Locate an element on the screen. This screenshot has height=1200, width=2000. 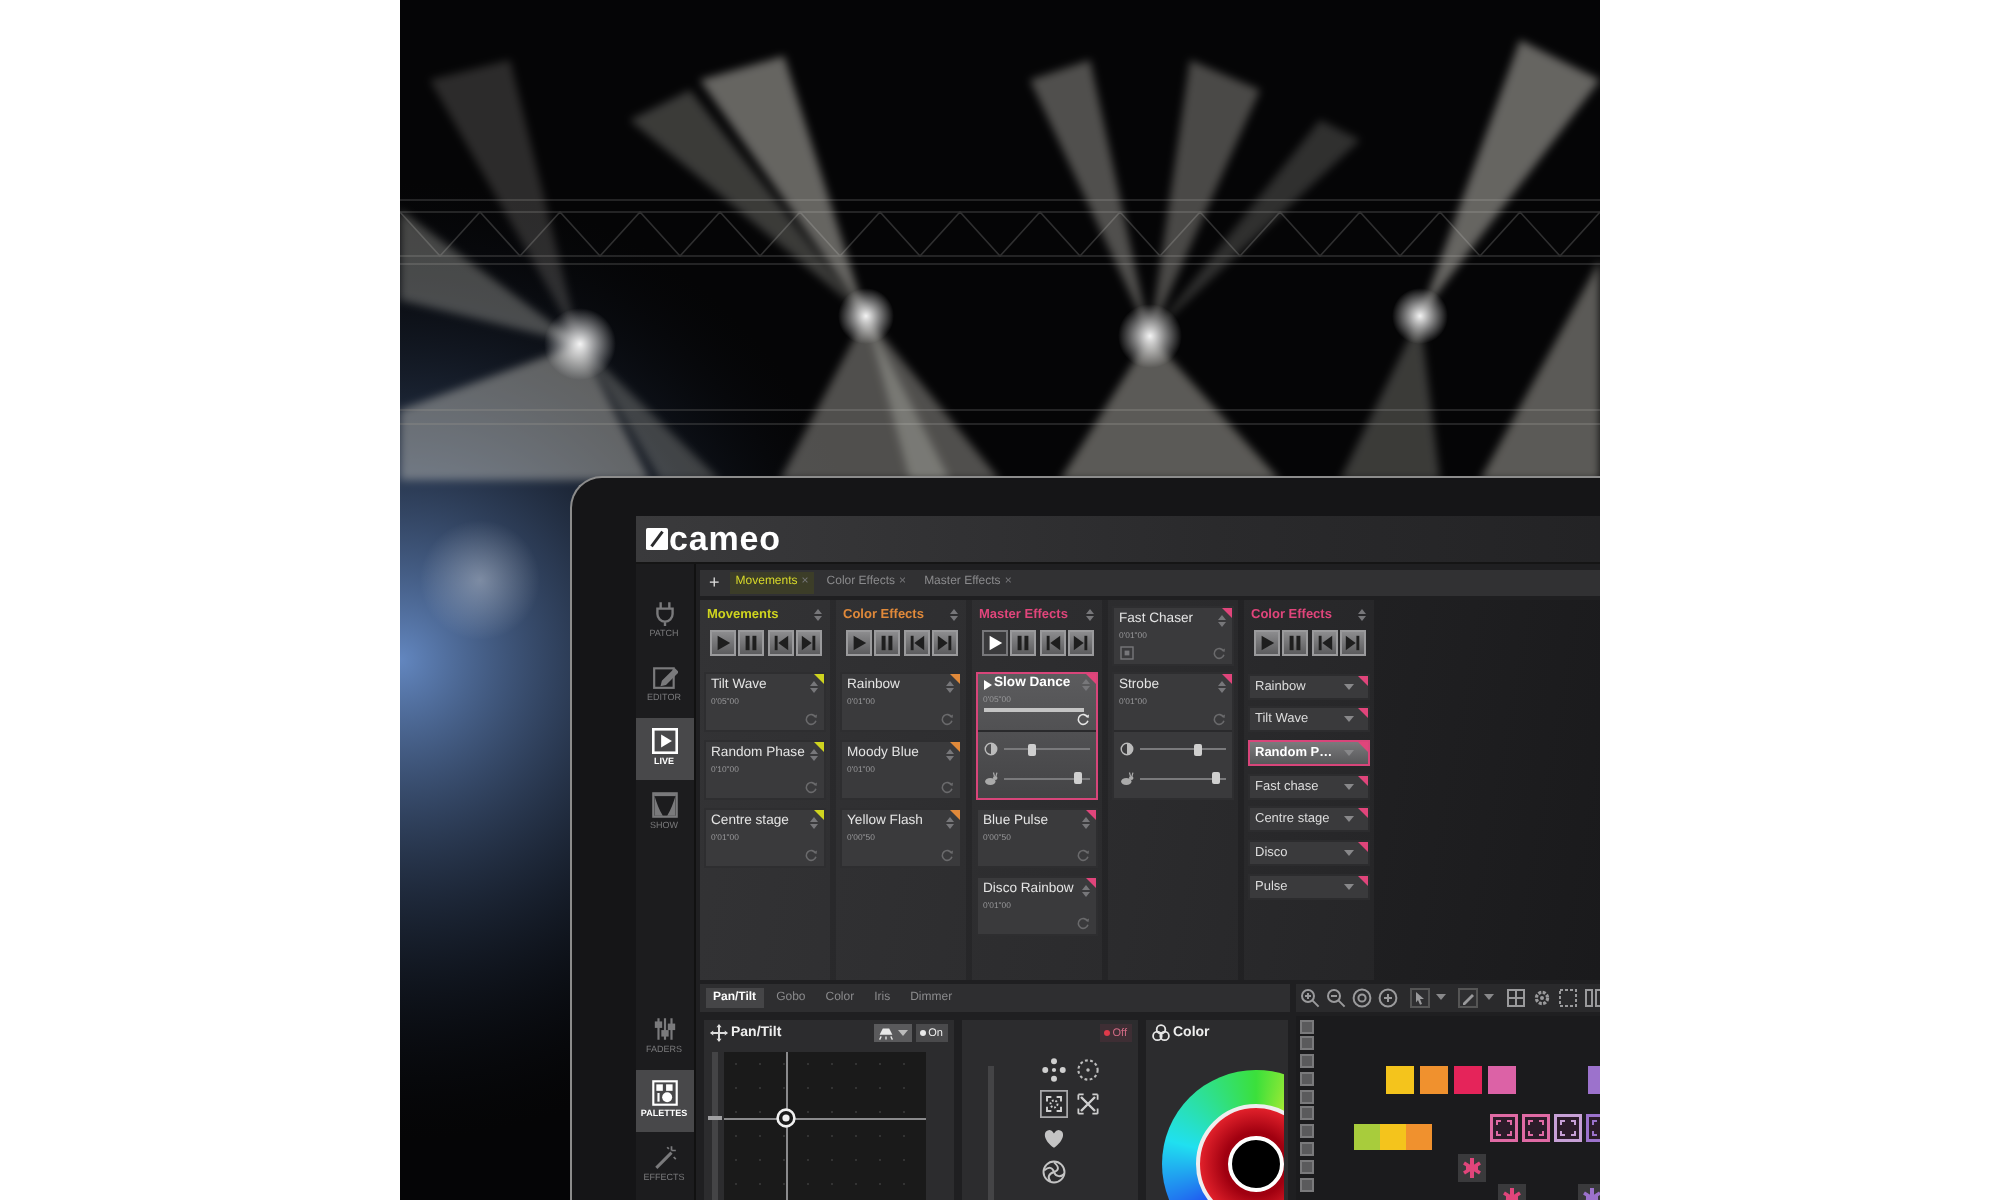
rabbit-icon is located at coordinates (1126, 778).